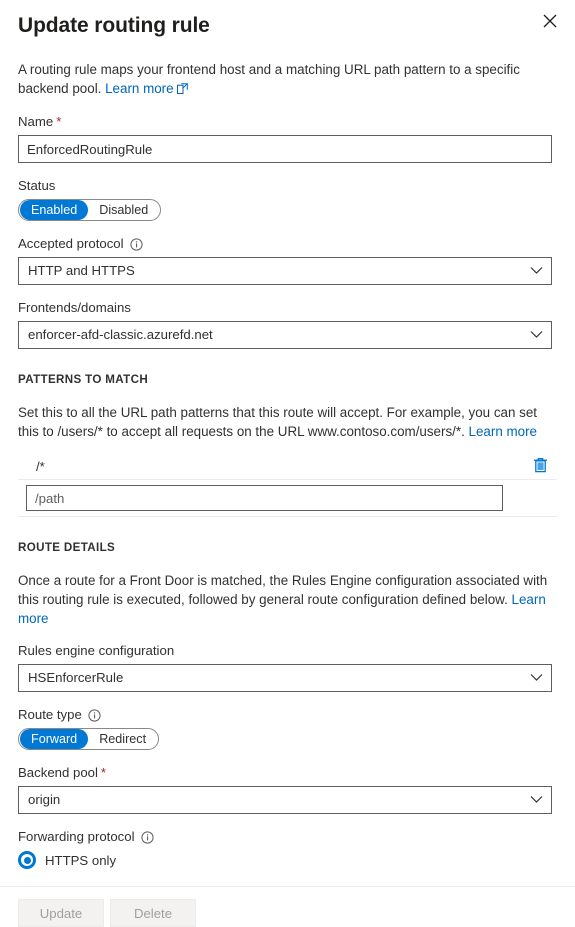 The height and width of the screenshot is (927, 575). I want to click on accepted-protocol-group: Accepted protocol HTTP and HTTPS, so click(287, 260).